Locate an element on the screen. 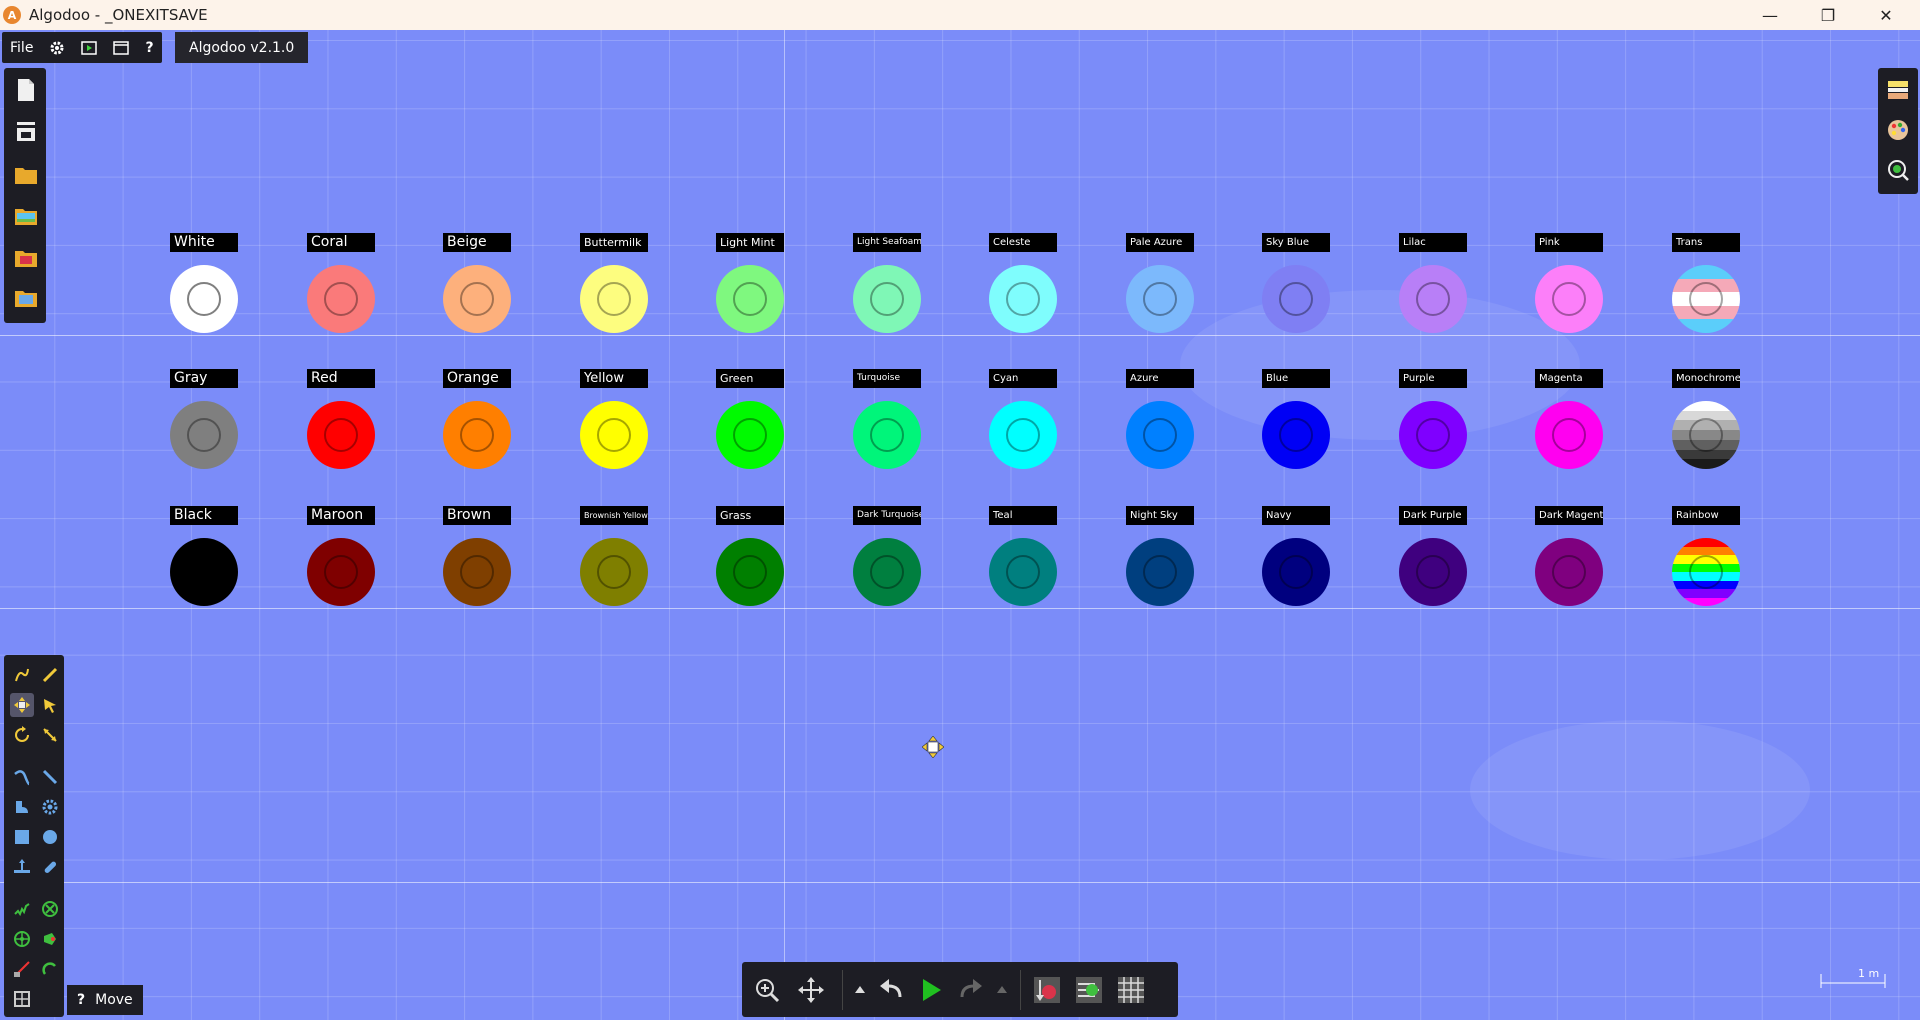 The height and width of the screenshot is (1020, 1920). gear-icon is located at coordinates (57, 47).